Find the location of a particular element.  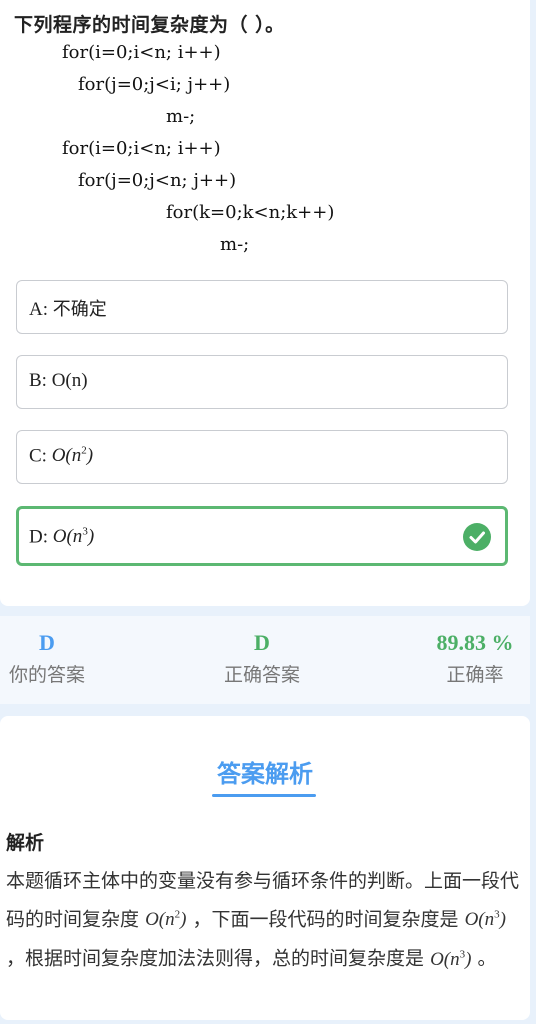

your-answer: D 你的答案 is located at coordinates (46, 658).